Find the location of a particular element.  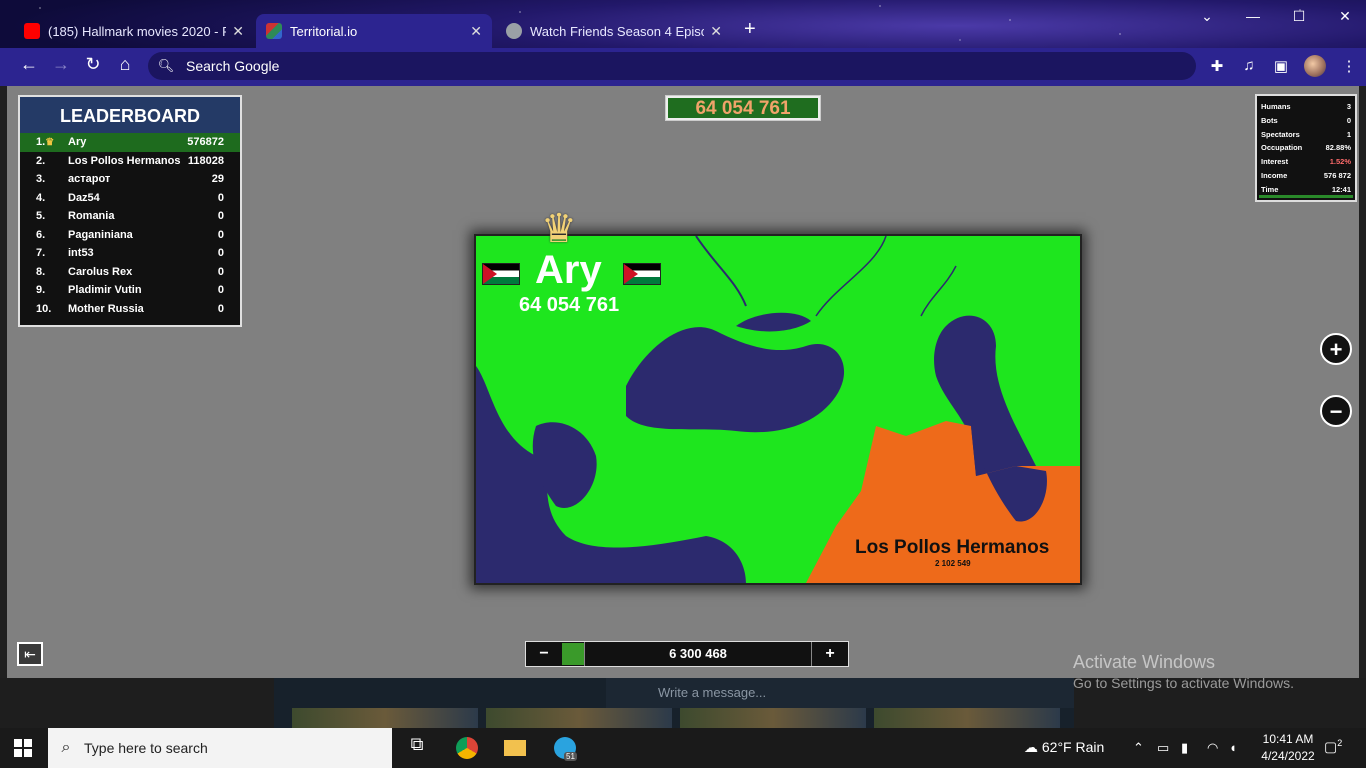

palestine-flag-icon is located at coordinates (642, 274).